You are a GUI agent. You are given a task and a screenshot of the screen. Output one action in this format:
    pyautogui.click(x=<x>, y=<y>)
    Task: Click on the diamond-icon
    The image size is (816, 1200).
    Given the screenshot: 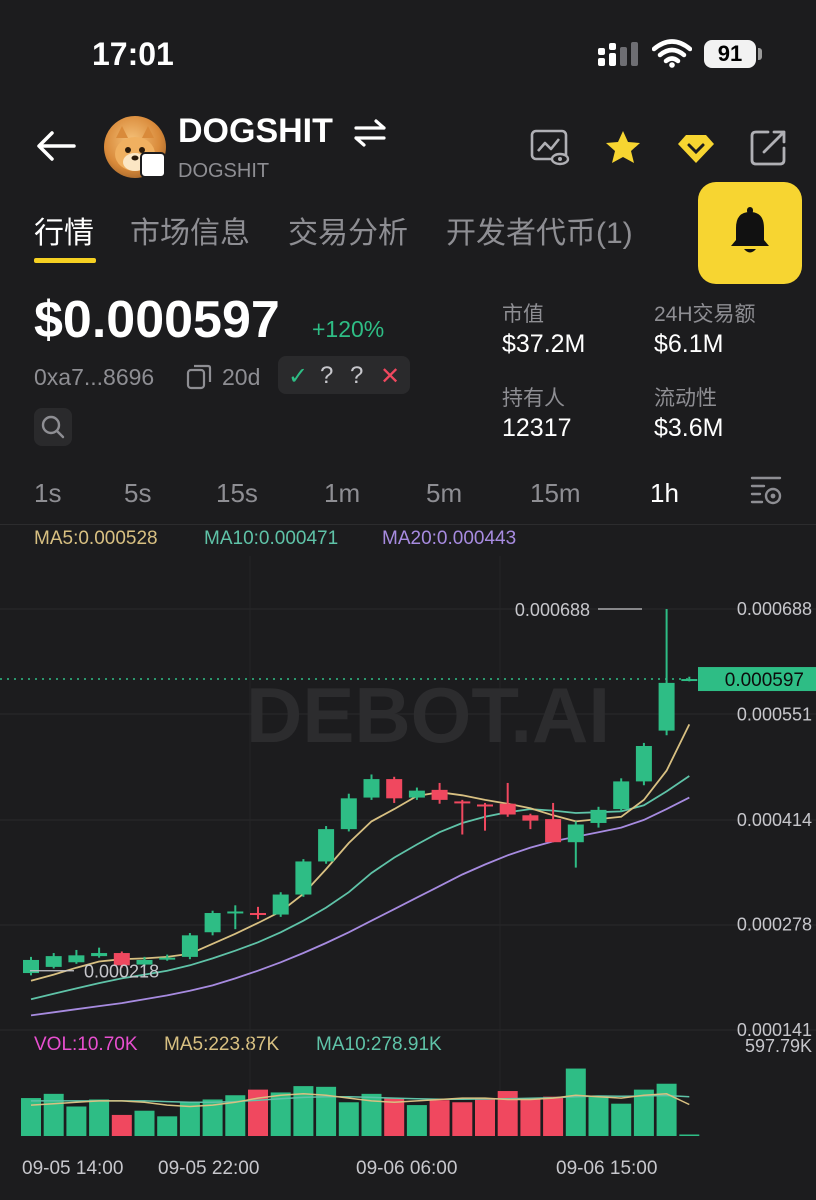 What is the action you would take?
    pyautogui.click(x=696, y=148)
    